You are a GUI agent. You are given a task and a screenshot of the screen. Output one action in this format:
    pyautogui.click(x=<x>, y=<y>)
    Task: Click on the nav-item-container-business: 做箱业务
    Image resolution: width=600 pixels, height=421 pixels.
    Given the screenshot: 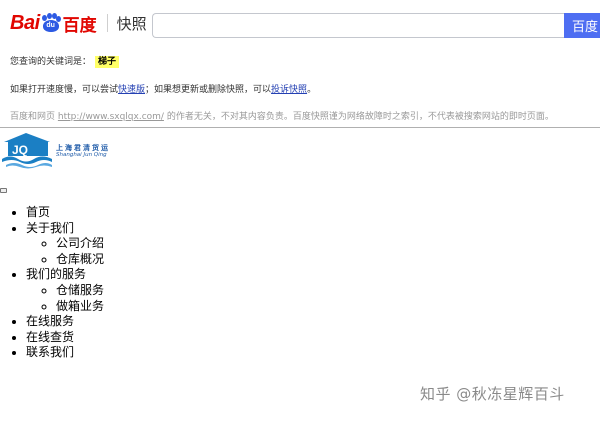 What is the action you would take?
    pyautogui.click(x=80, y=307)
    